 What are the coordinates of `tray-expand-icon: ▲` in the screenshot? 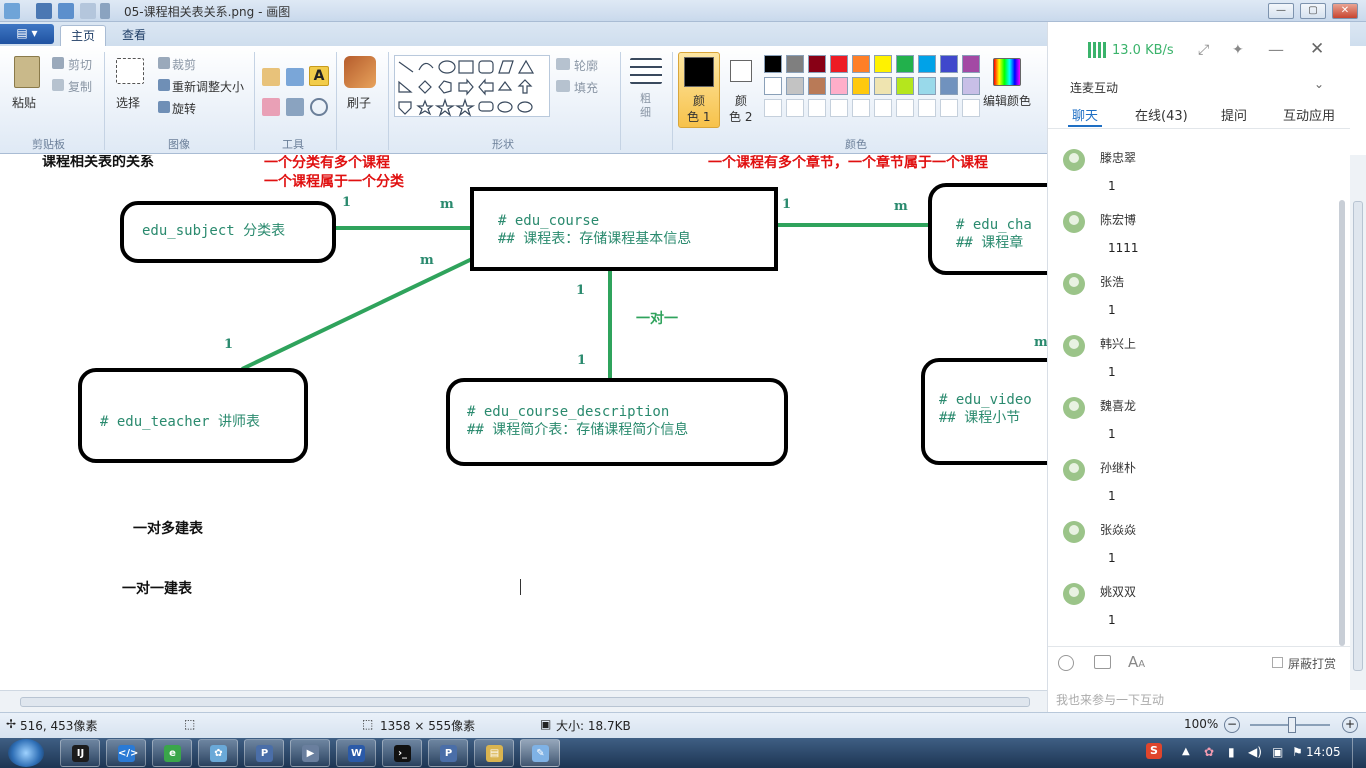 It's located at (1186, 751).